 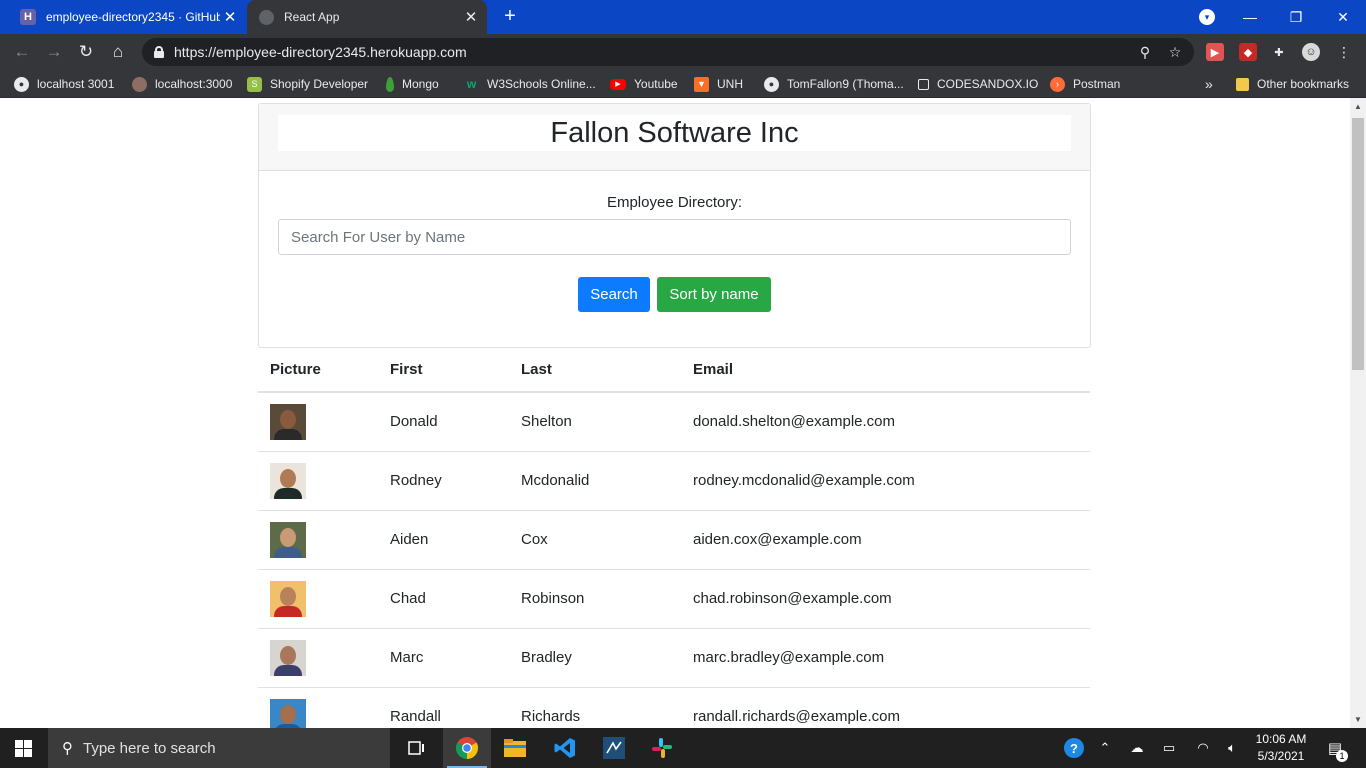 What do you see at coordinates (595, 422) in the screenshot?
I see `last-name-cell: Shelton` at bounding box center [595, 422].